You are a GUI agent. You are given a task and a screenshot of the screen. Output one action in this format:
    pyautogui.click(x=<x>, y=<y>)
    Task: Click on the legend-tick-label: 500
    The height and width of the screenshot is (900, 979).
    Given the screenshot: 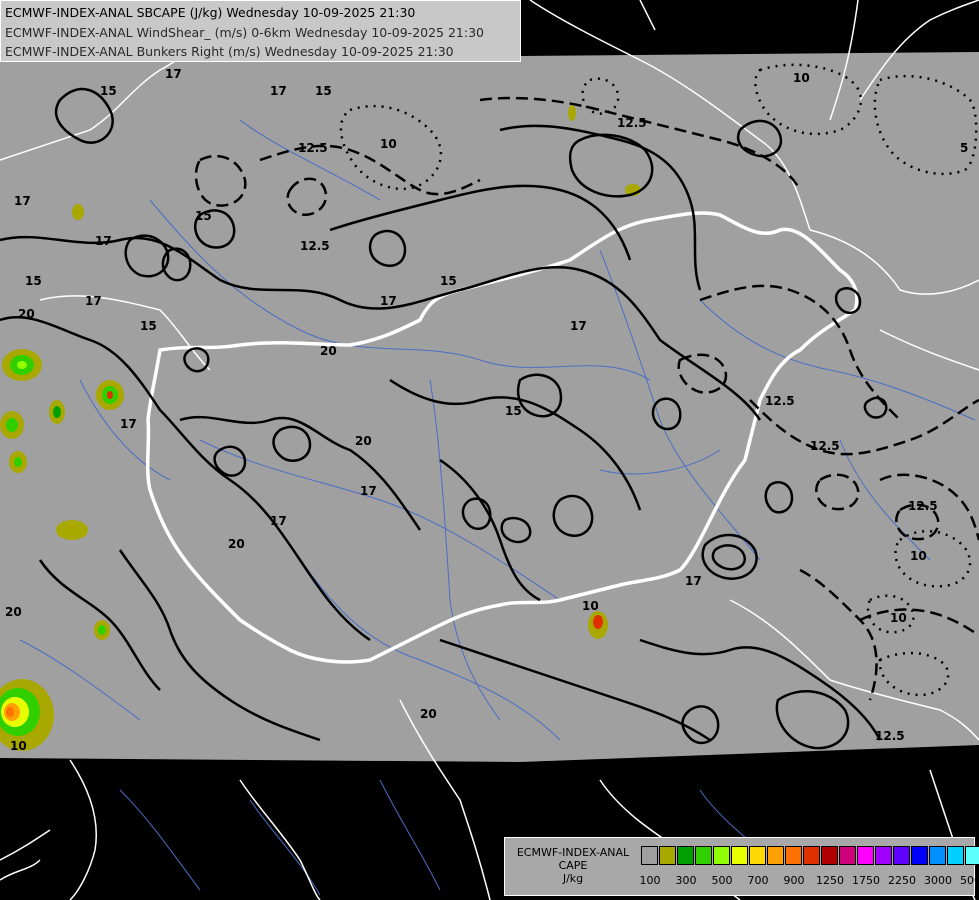 What is the action you would take?
    pyautogui.click(x=722, y=880)
    